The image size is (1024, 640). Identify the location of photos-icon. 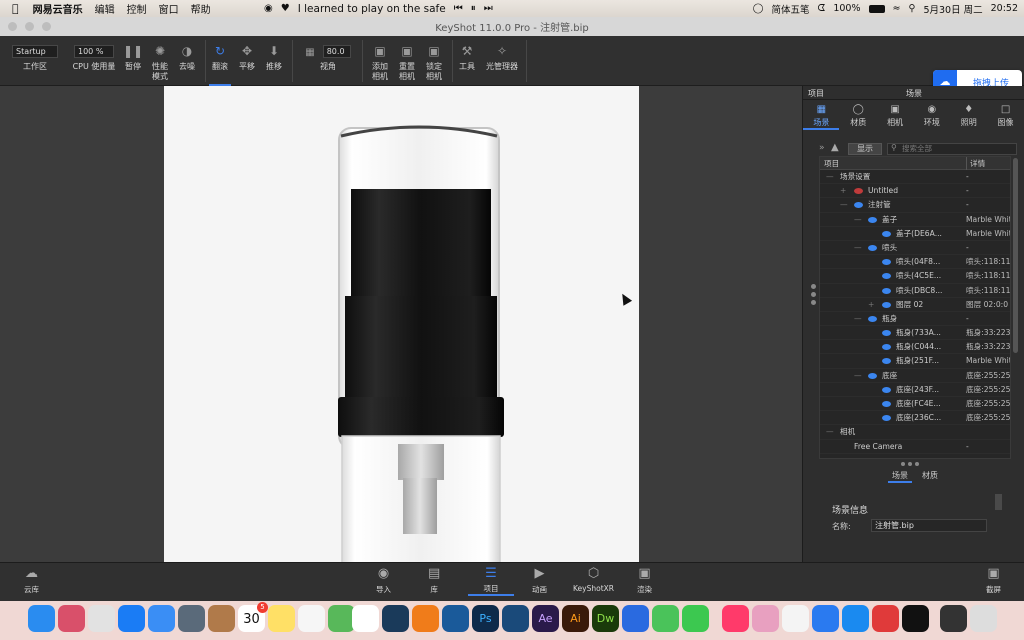
(365, 618).